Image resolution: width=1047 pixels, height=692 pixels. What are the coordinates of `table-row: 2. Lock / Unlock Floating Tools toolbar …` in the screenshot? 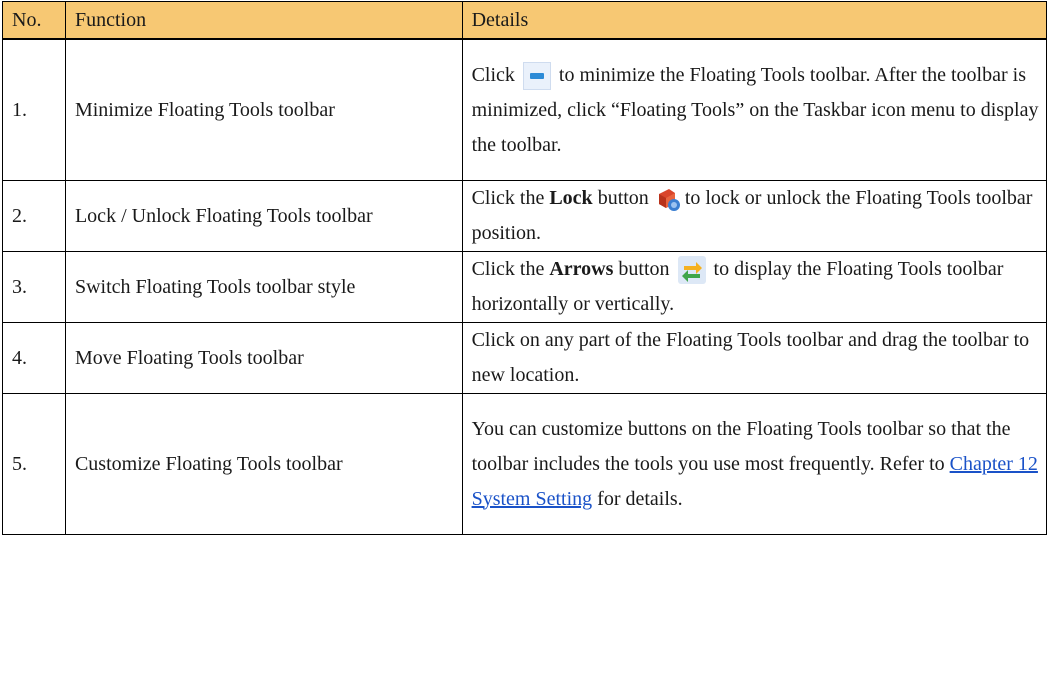 It's located at (524, 216).